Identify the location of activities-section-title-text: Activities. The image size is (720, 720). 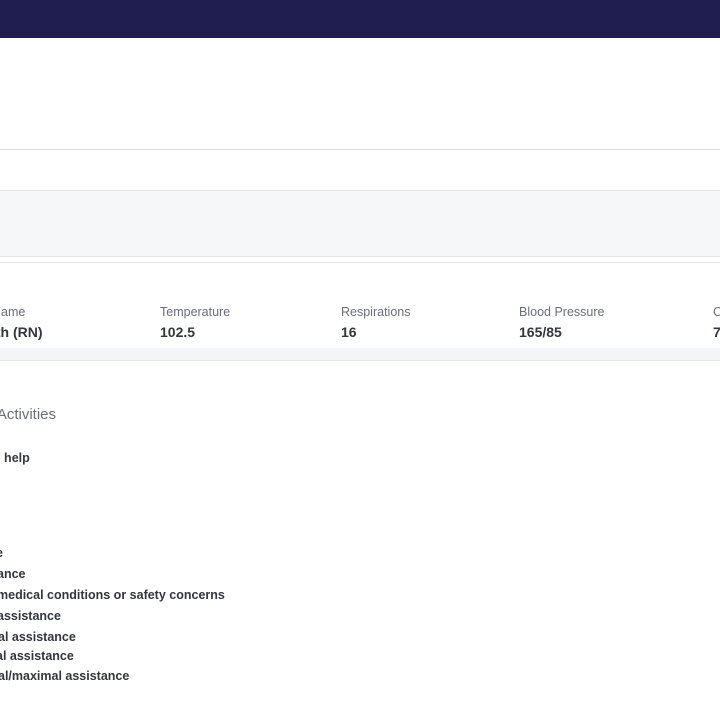
(28, 414).